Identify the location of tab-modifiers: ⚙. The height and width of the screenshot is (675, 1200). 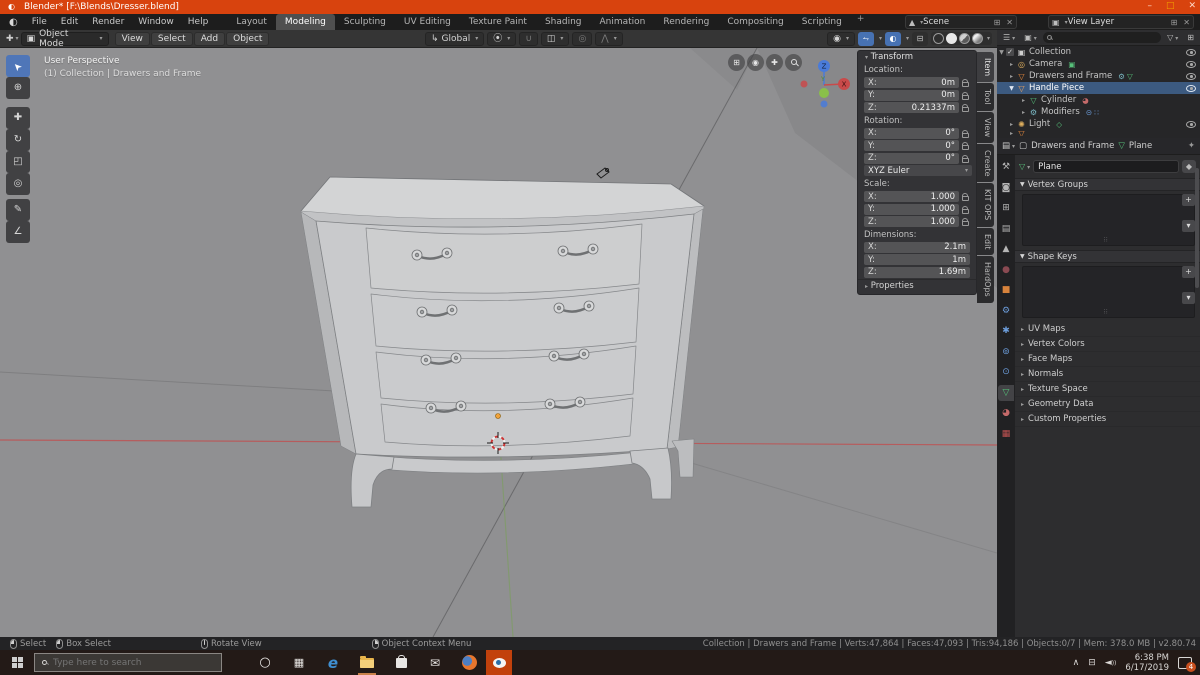
(1006, 311).